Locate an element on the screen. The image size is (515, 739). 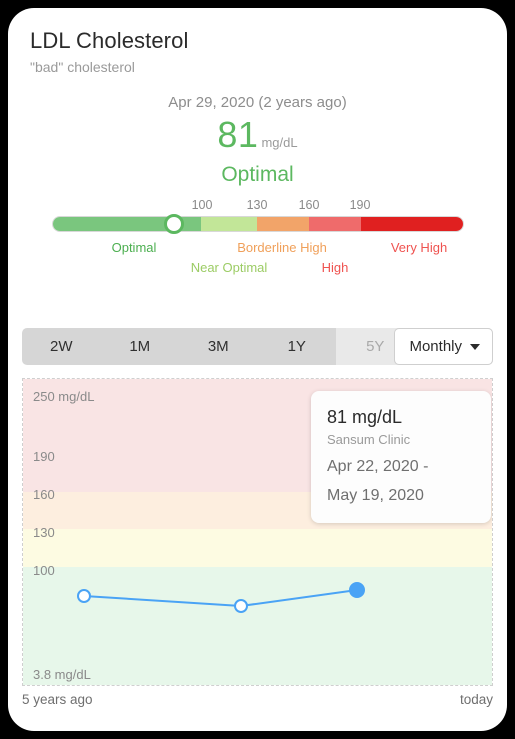
interval-select: Monthly is located at coordinates (443, 346).